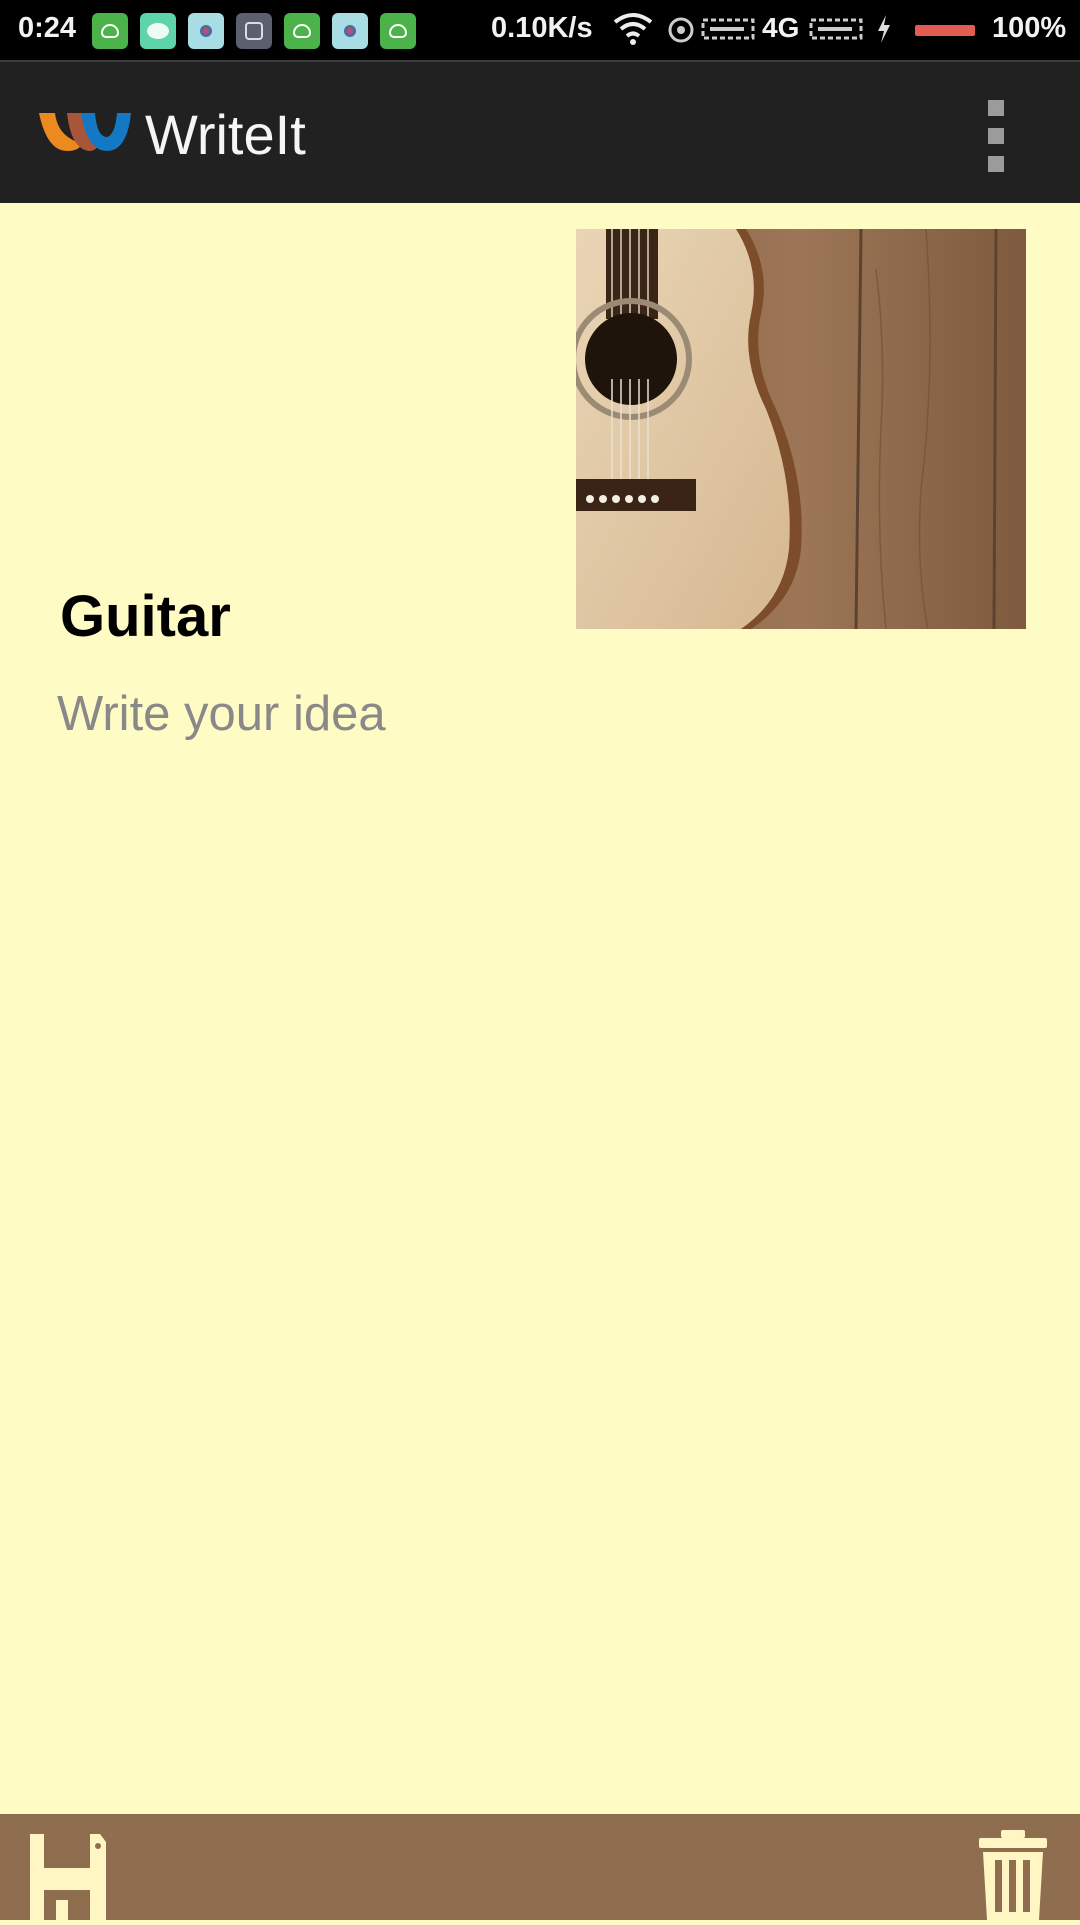 This screenshot has height=1925, width=1080. I want to click on status-time: 0:24, so click(47, 28).